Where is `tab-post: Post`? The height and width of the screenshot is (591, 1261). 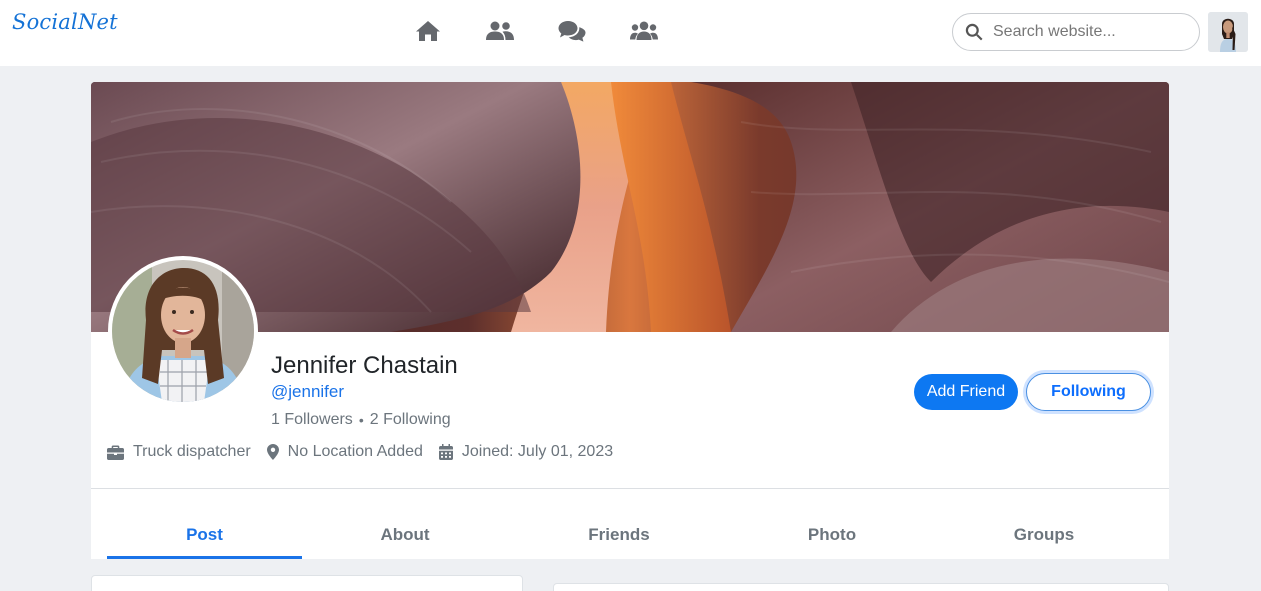
tab-post: Post is located at coordinates (204, 536).